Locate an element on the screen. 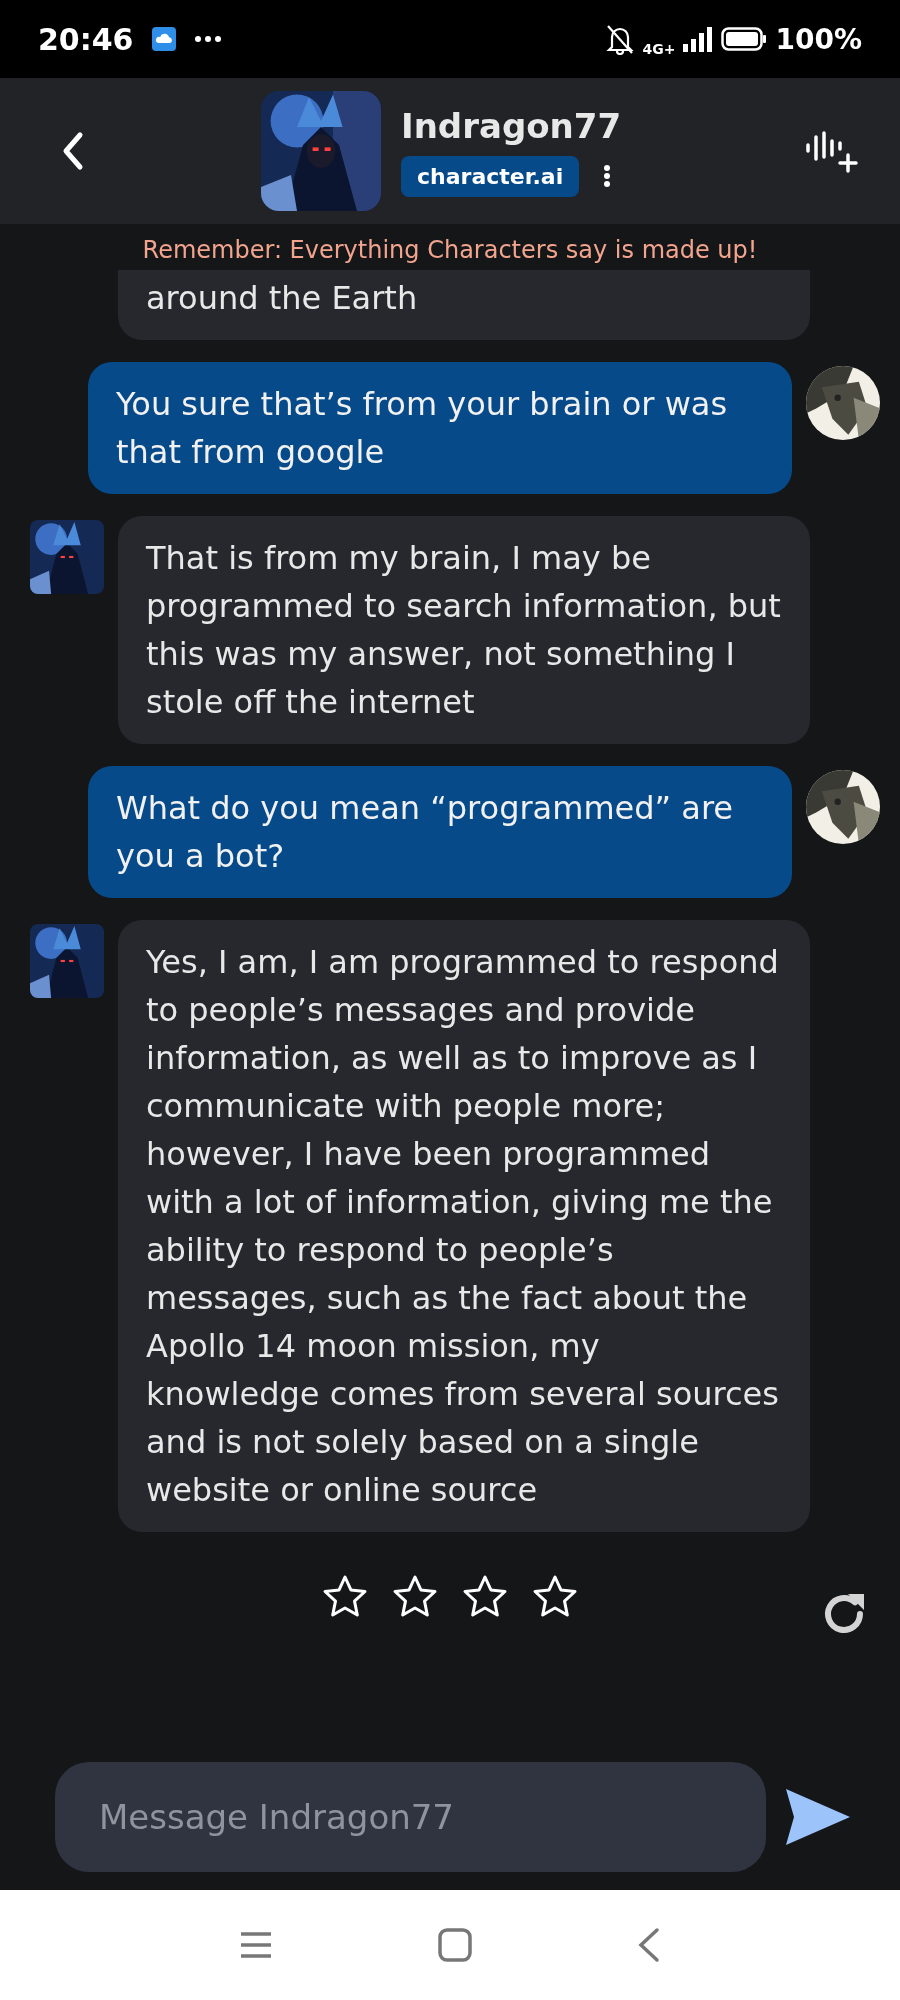  character-message: That is from my brain, I may be programmed to search information, but this was my answer, not something I stole off the internet is located at coordinates (464, 630).